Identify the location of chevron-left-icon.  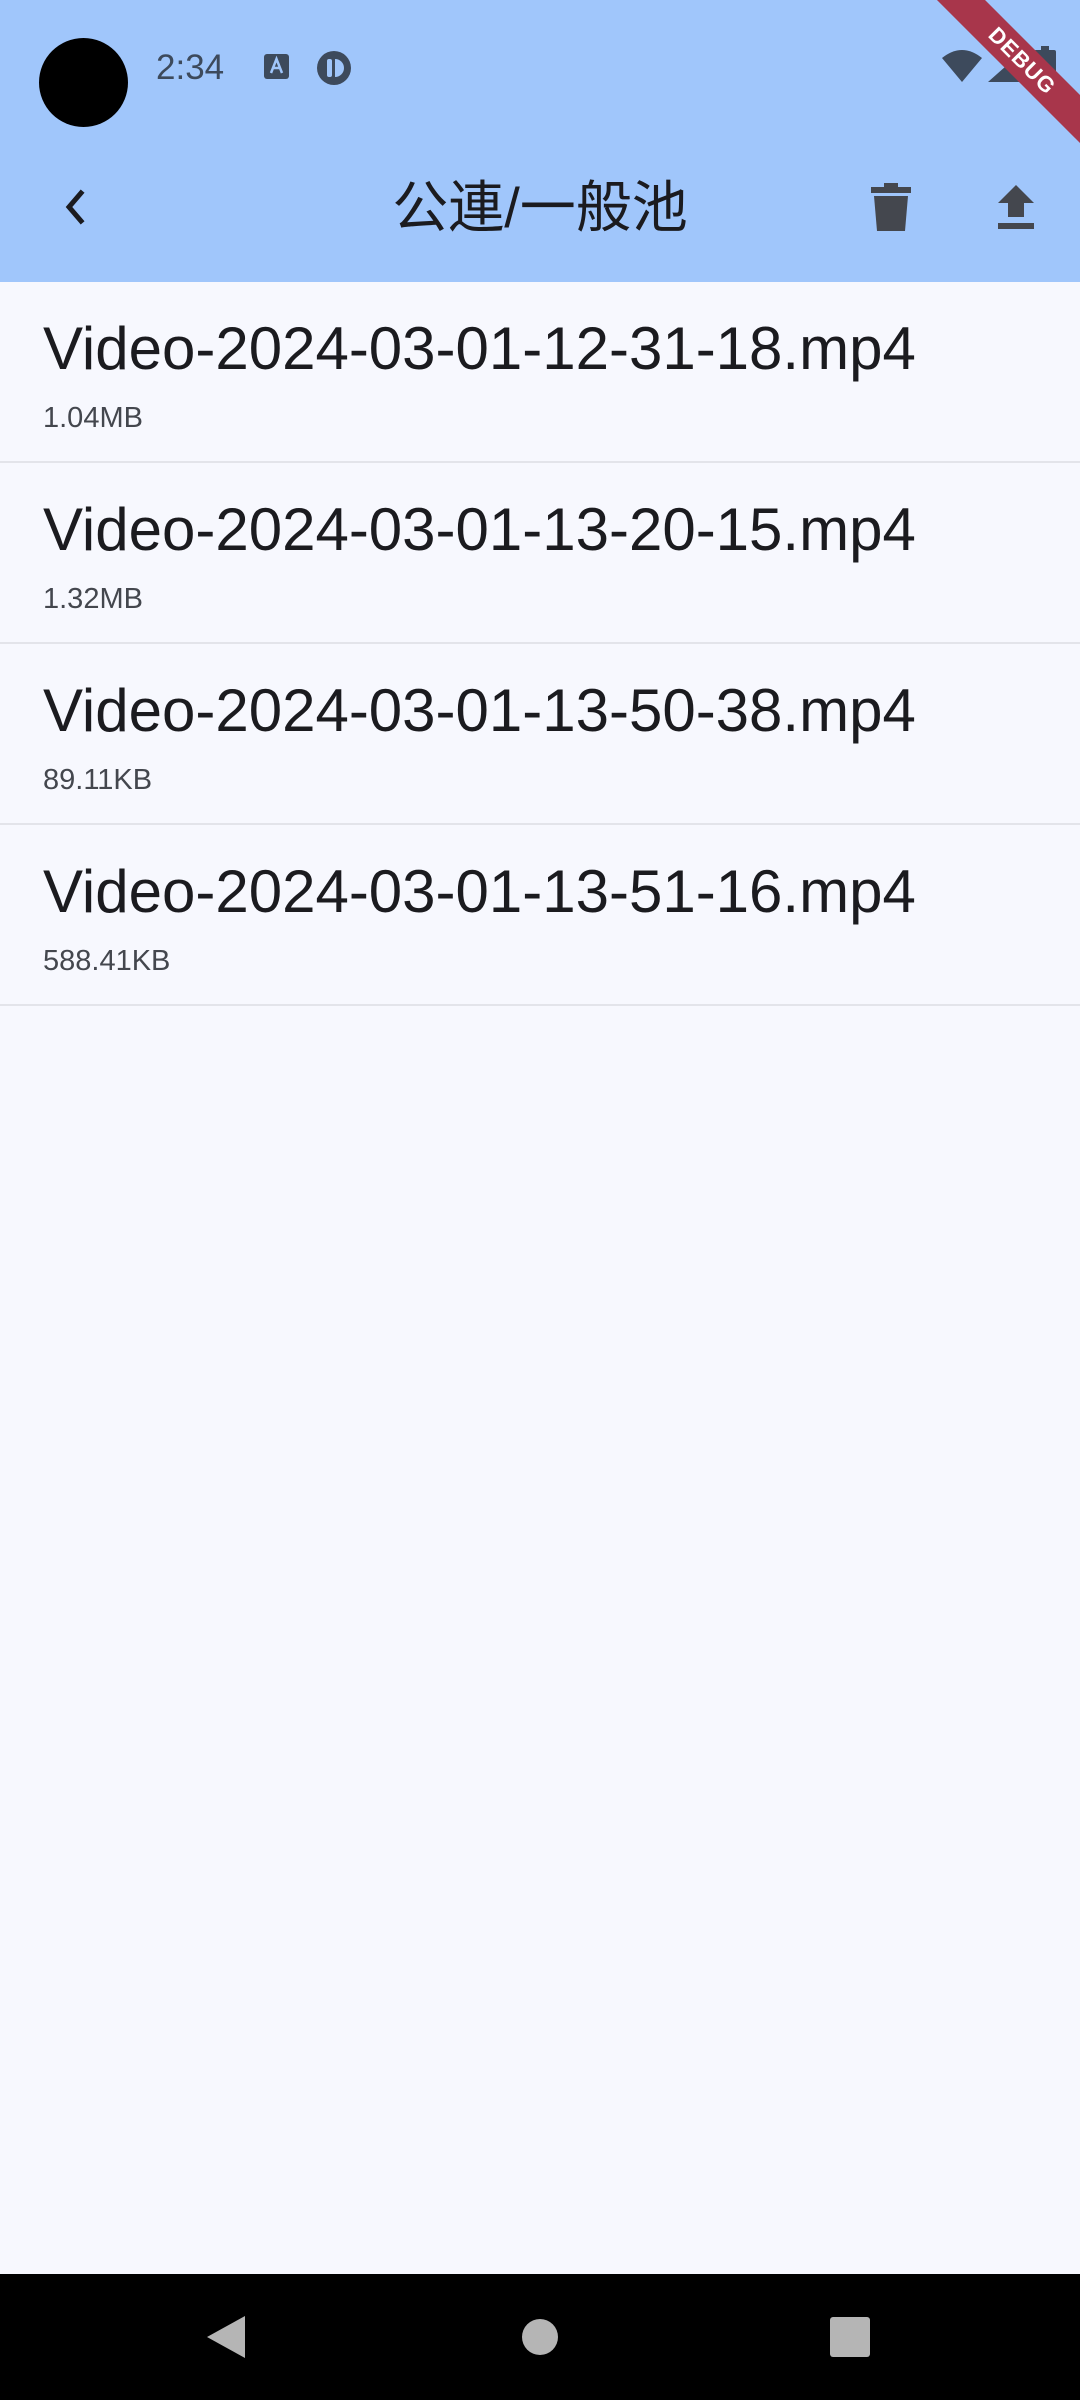
(75, 207).